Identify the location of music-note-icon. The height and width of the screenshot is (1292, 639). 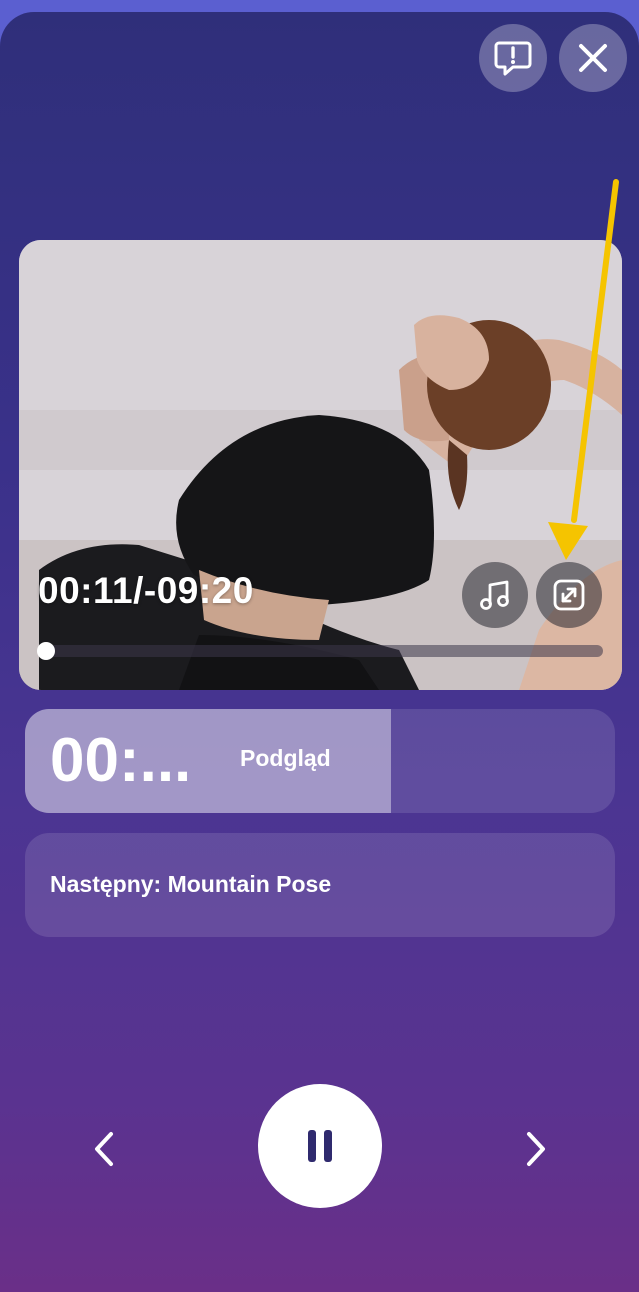
(494, 595).